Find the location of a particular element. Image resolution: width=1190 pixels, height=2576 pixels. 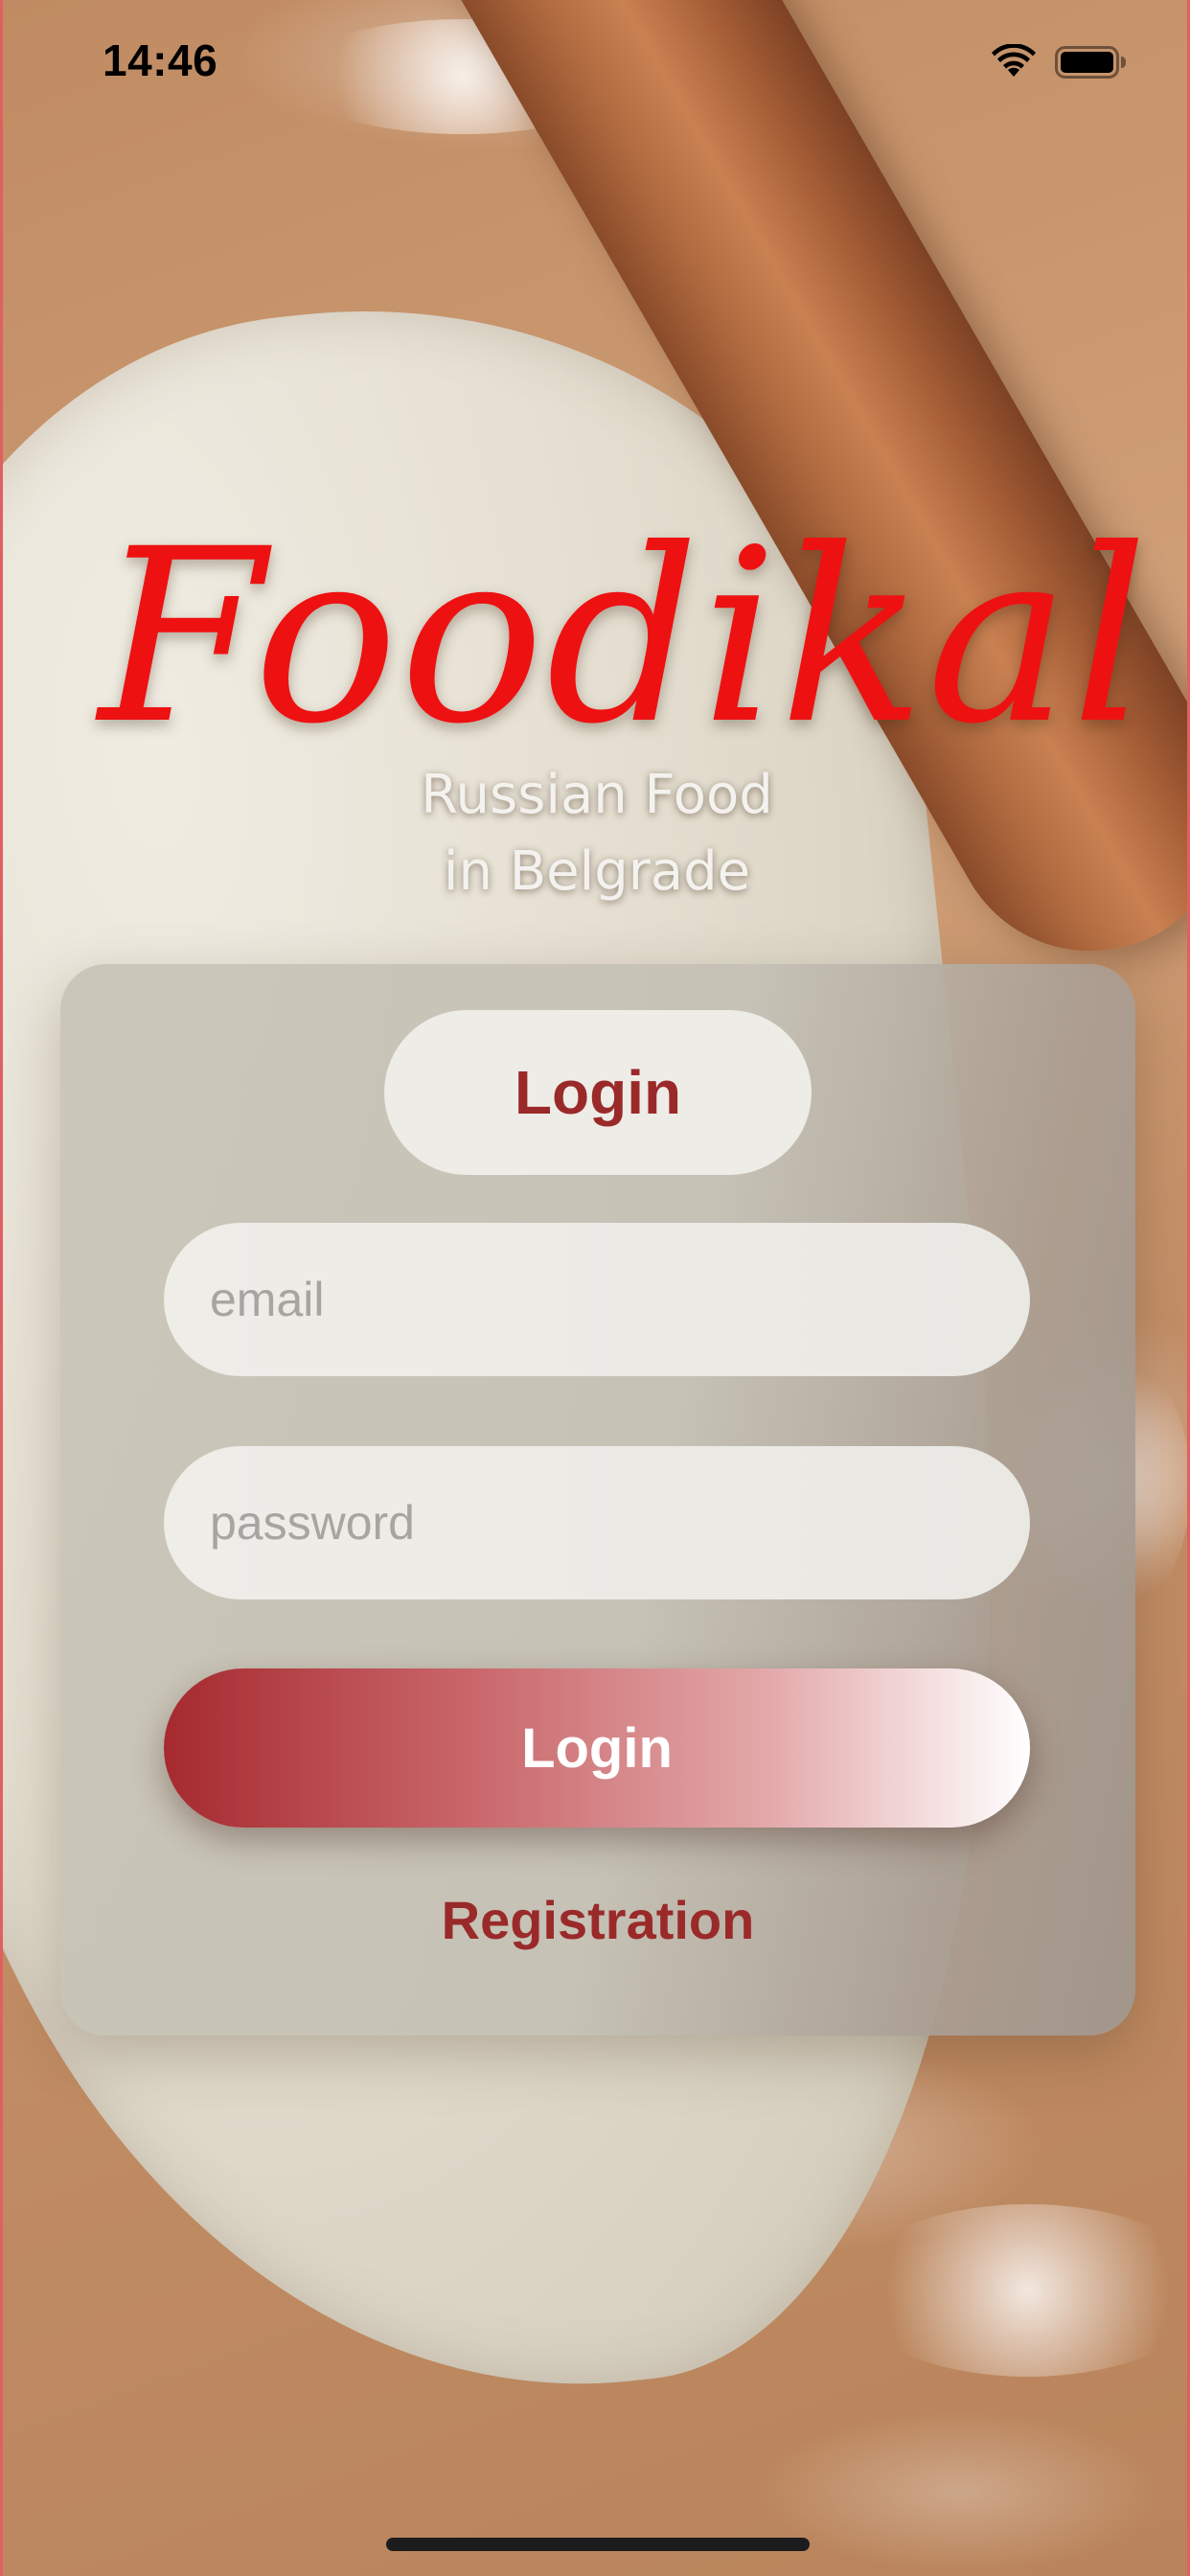

password-field: password is located at coordinates (597, 1522).